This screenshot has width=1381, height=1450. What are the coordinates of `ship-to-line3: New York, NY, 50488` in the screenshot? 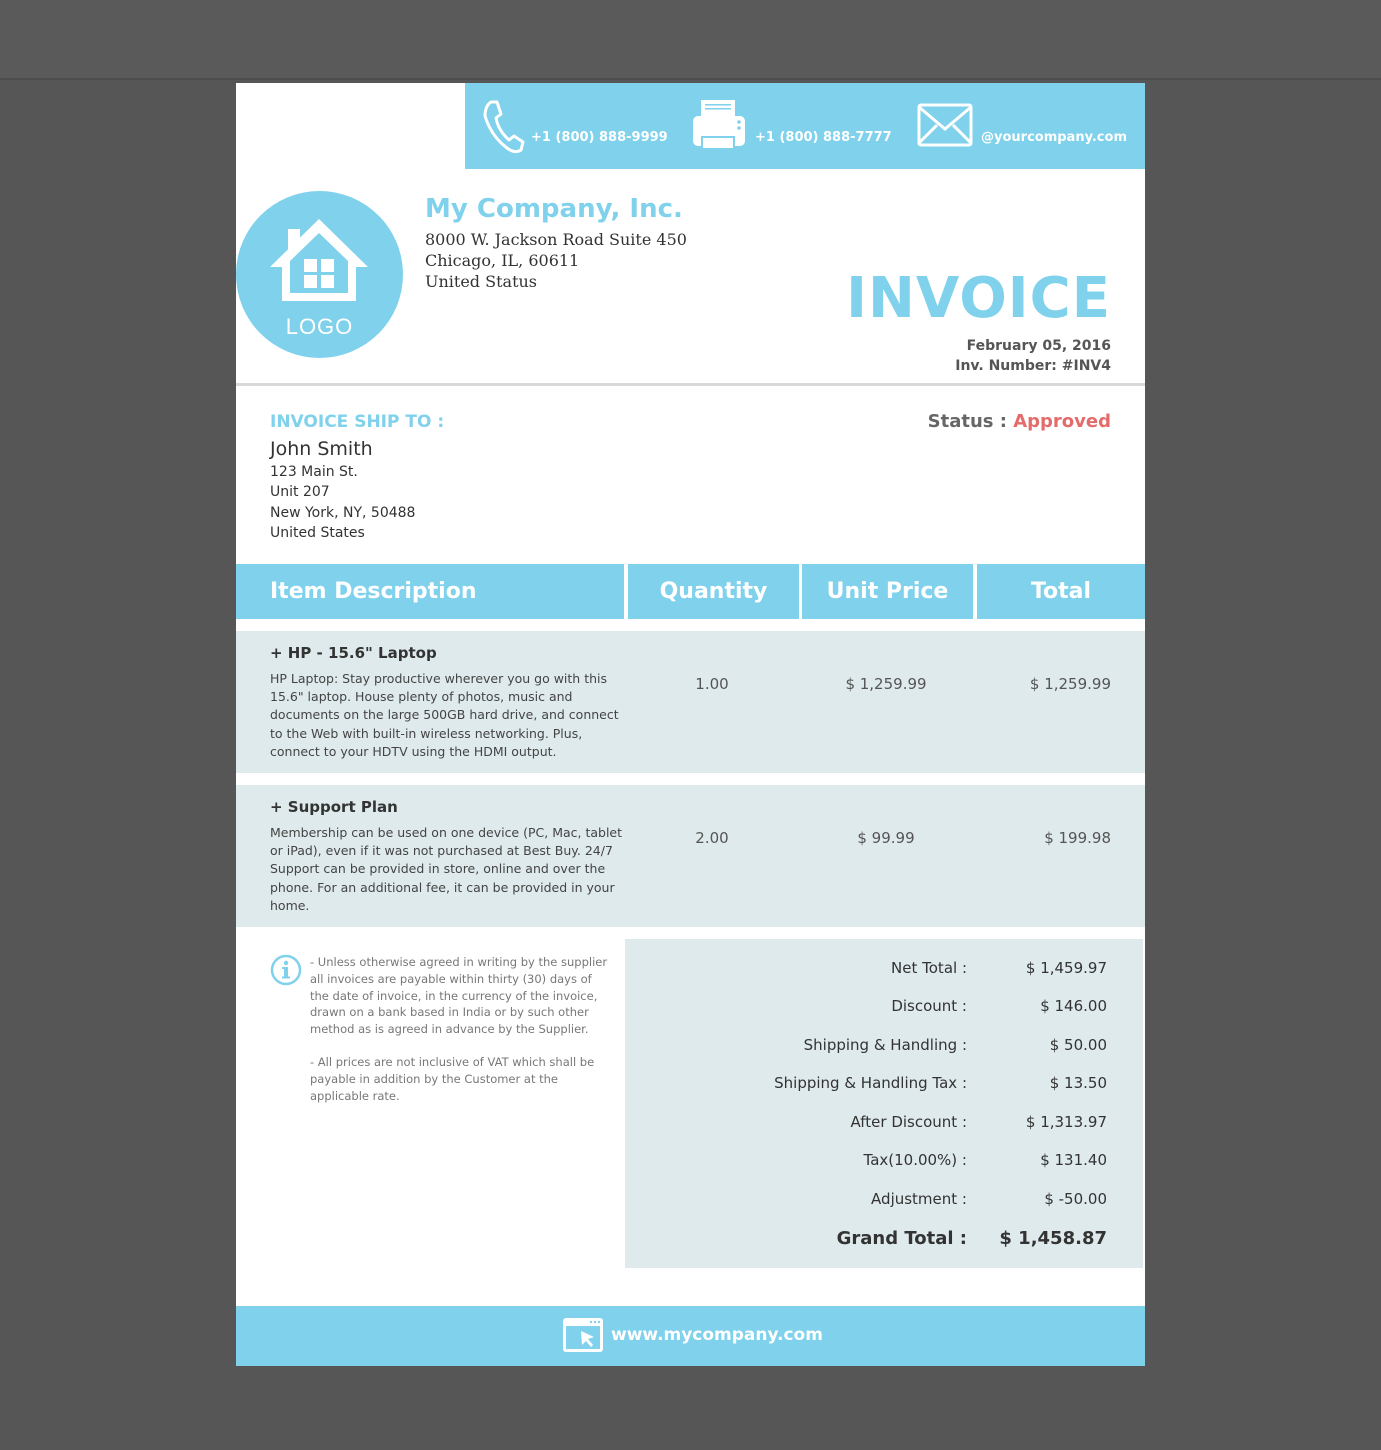 It's located at (343, 513).